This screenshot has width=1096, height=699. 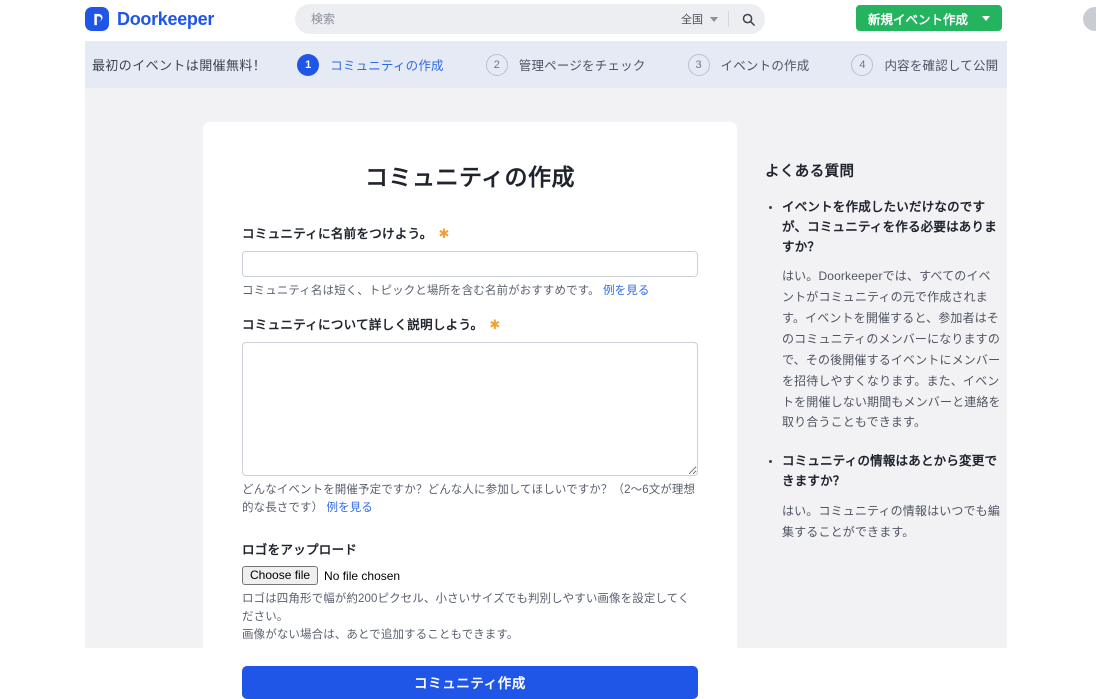 What do you see at coordinates (362, 575) in the screenshot?
I see `file-status-text: No file chosen` at bounding box center [362, 575].